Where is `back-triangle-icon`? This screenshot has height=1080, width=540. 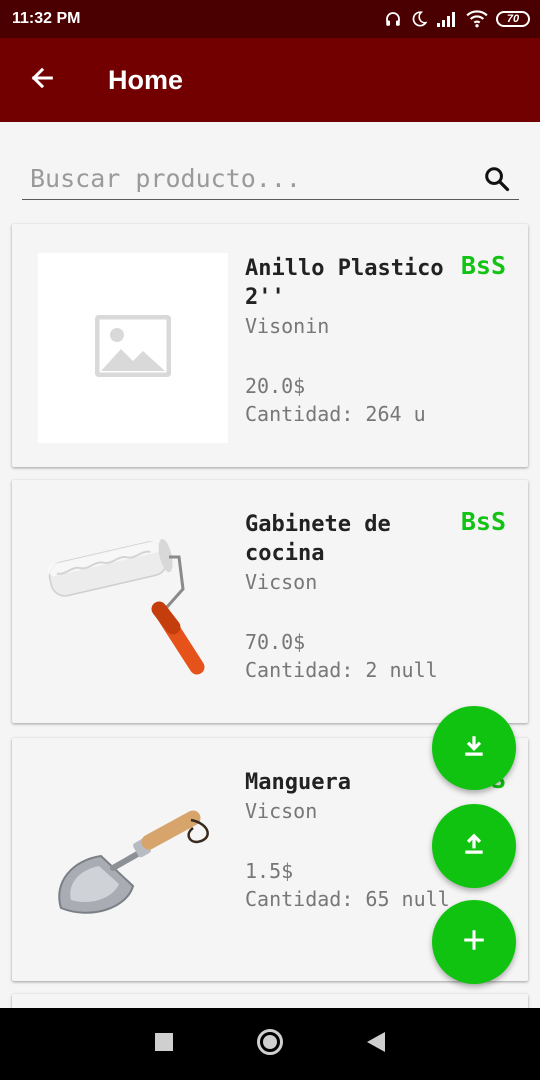 back-triangle-icon is located at coordinates (376, 1044).